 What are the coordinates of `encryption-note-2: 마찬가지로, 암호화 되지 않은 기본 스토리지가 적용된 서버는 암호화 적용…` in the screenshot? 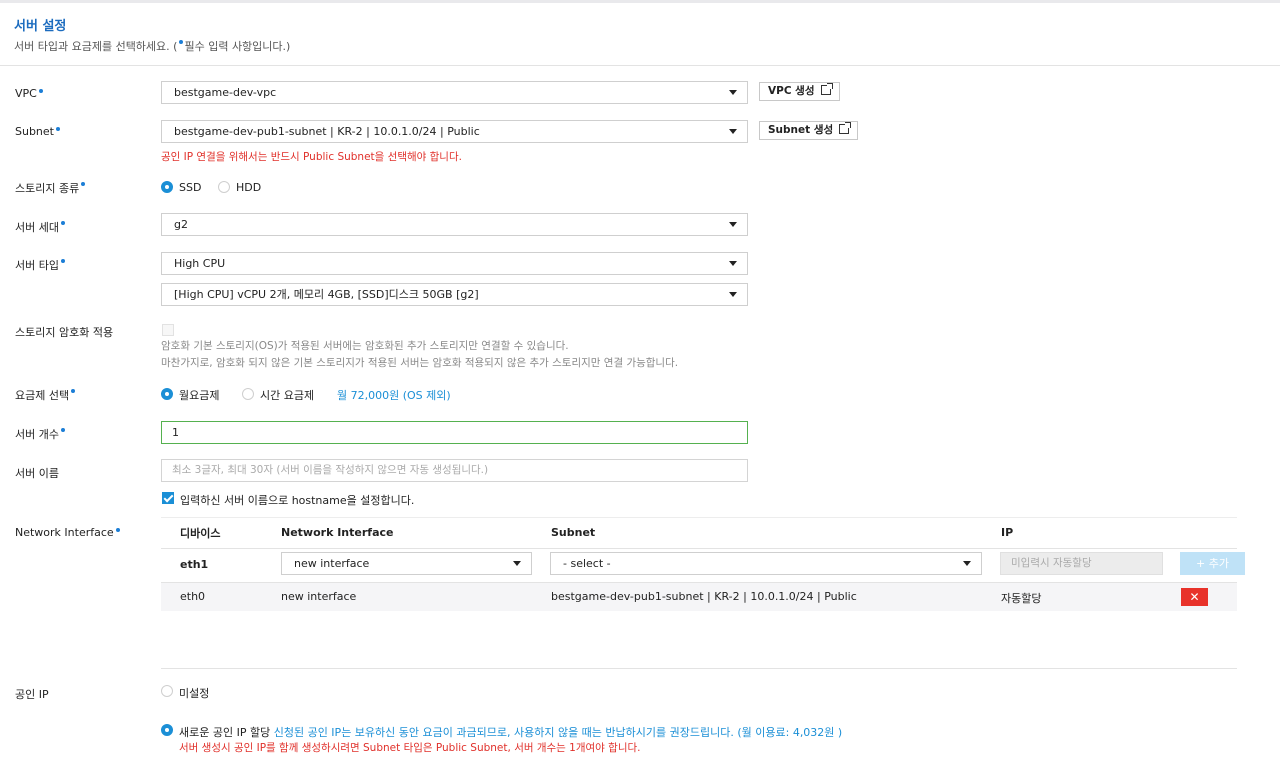 It's located at (420, 363).